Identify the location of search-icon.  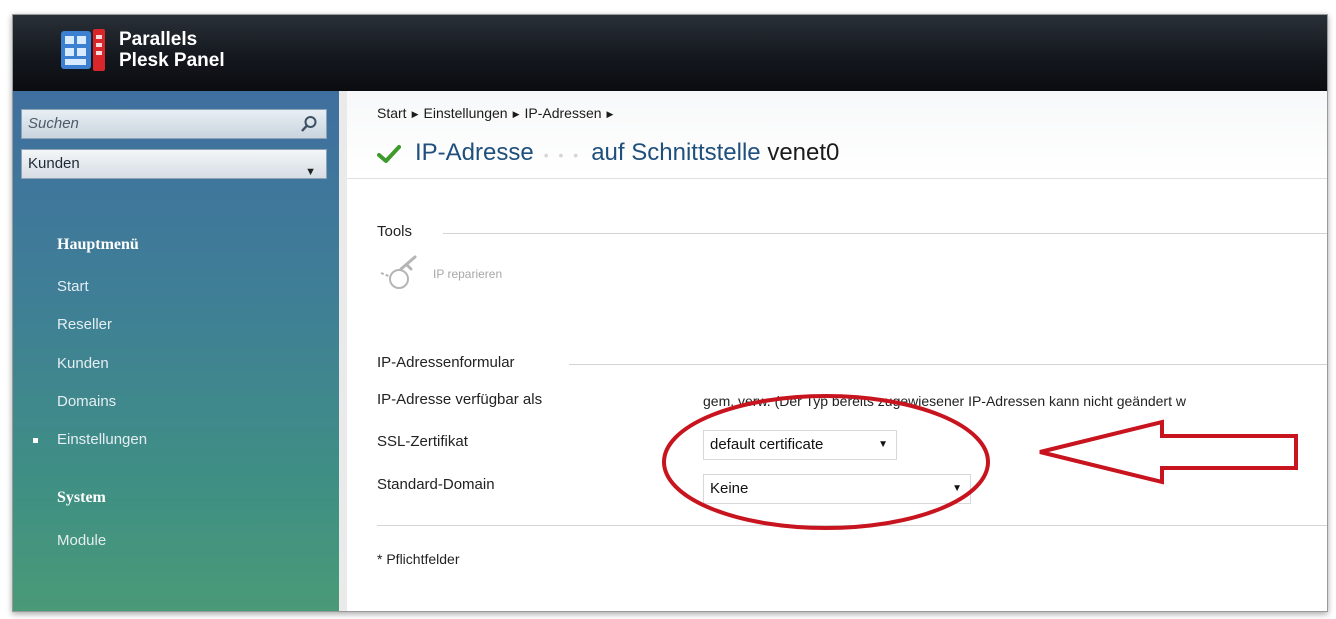
(309, 124).